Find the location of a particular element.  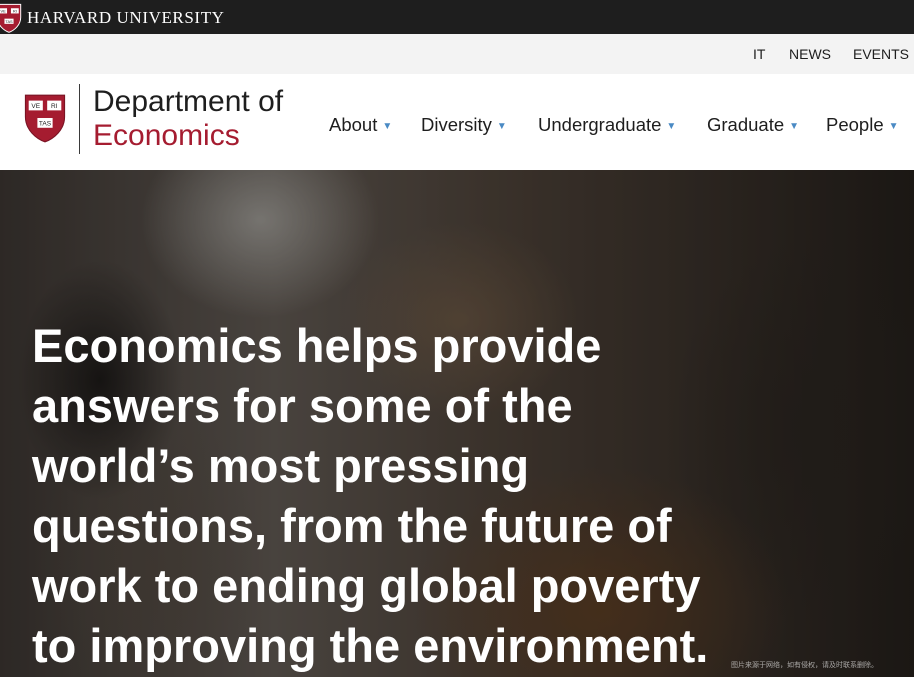

nav-item-label: About is located at coordinates (353, 124).